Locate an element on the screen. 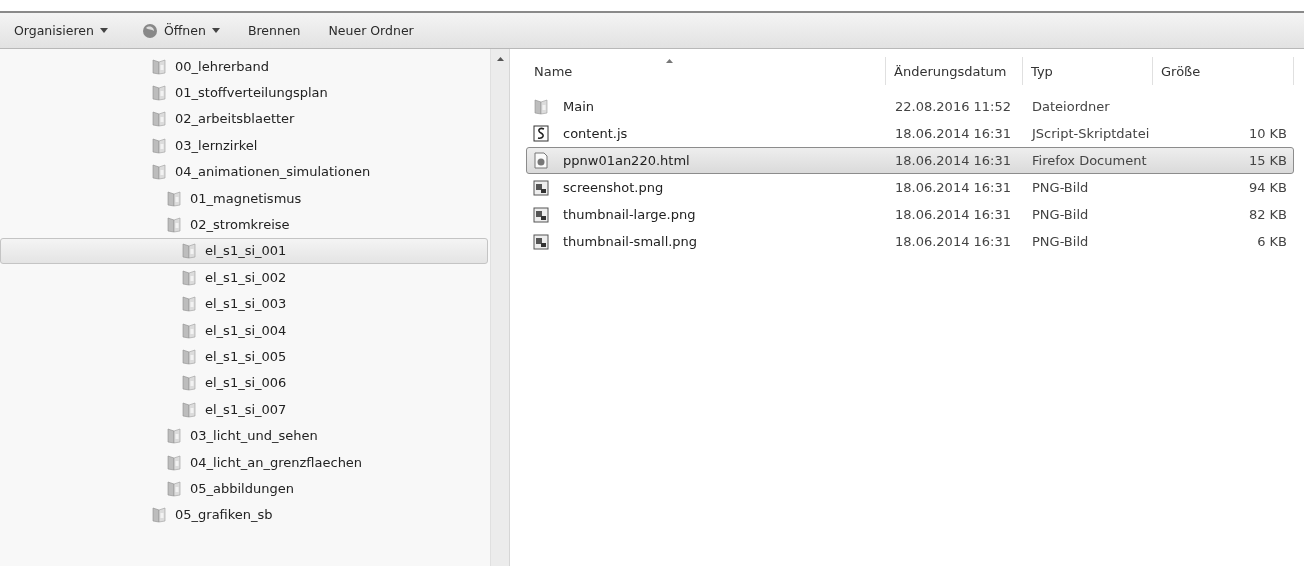 This screenshot has height=566, width=1304. file-row: screenshot.png 18.06.2014 16:31 PNG-Bild 94 KB is located at coordinates (910, 187).